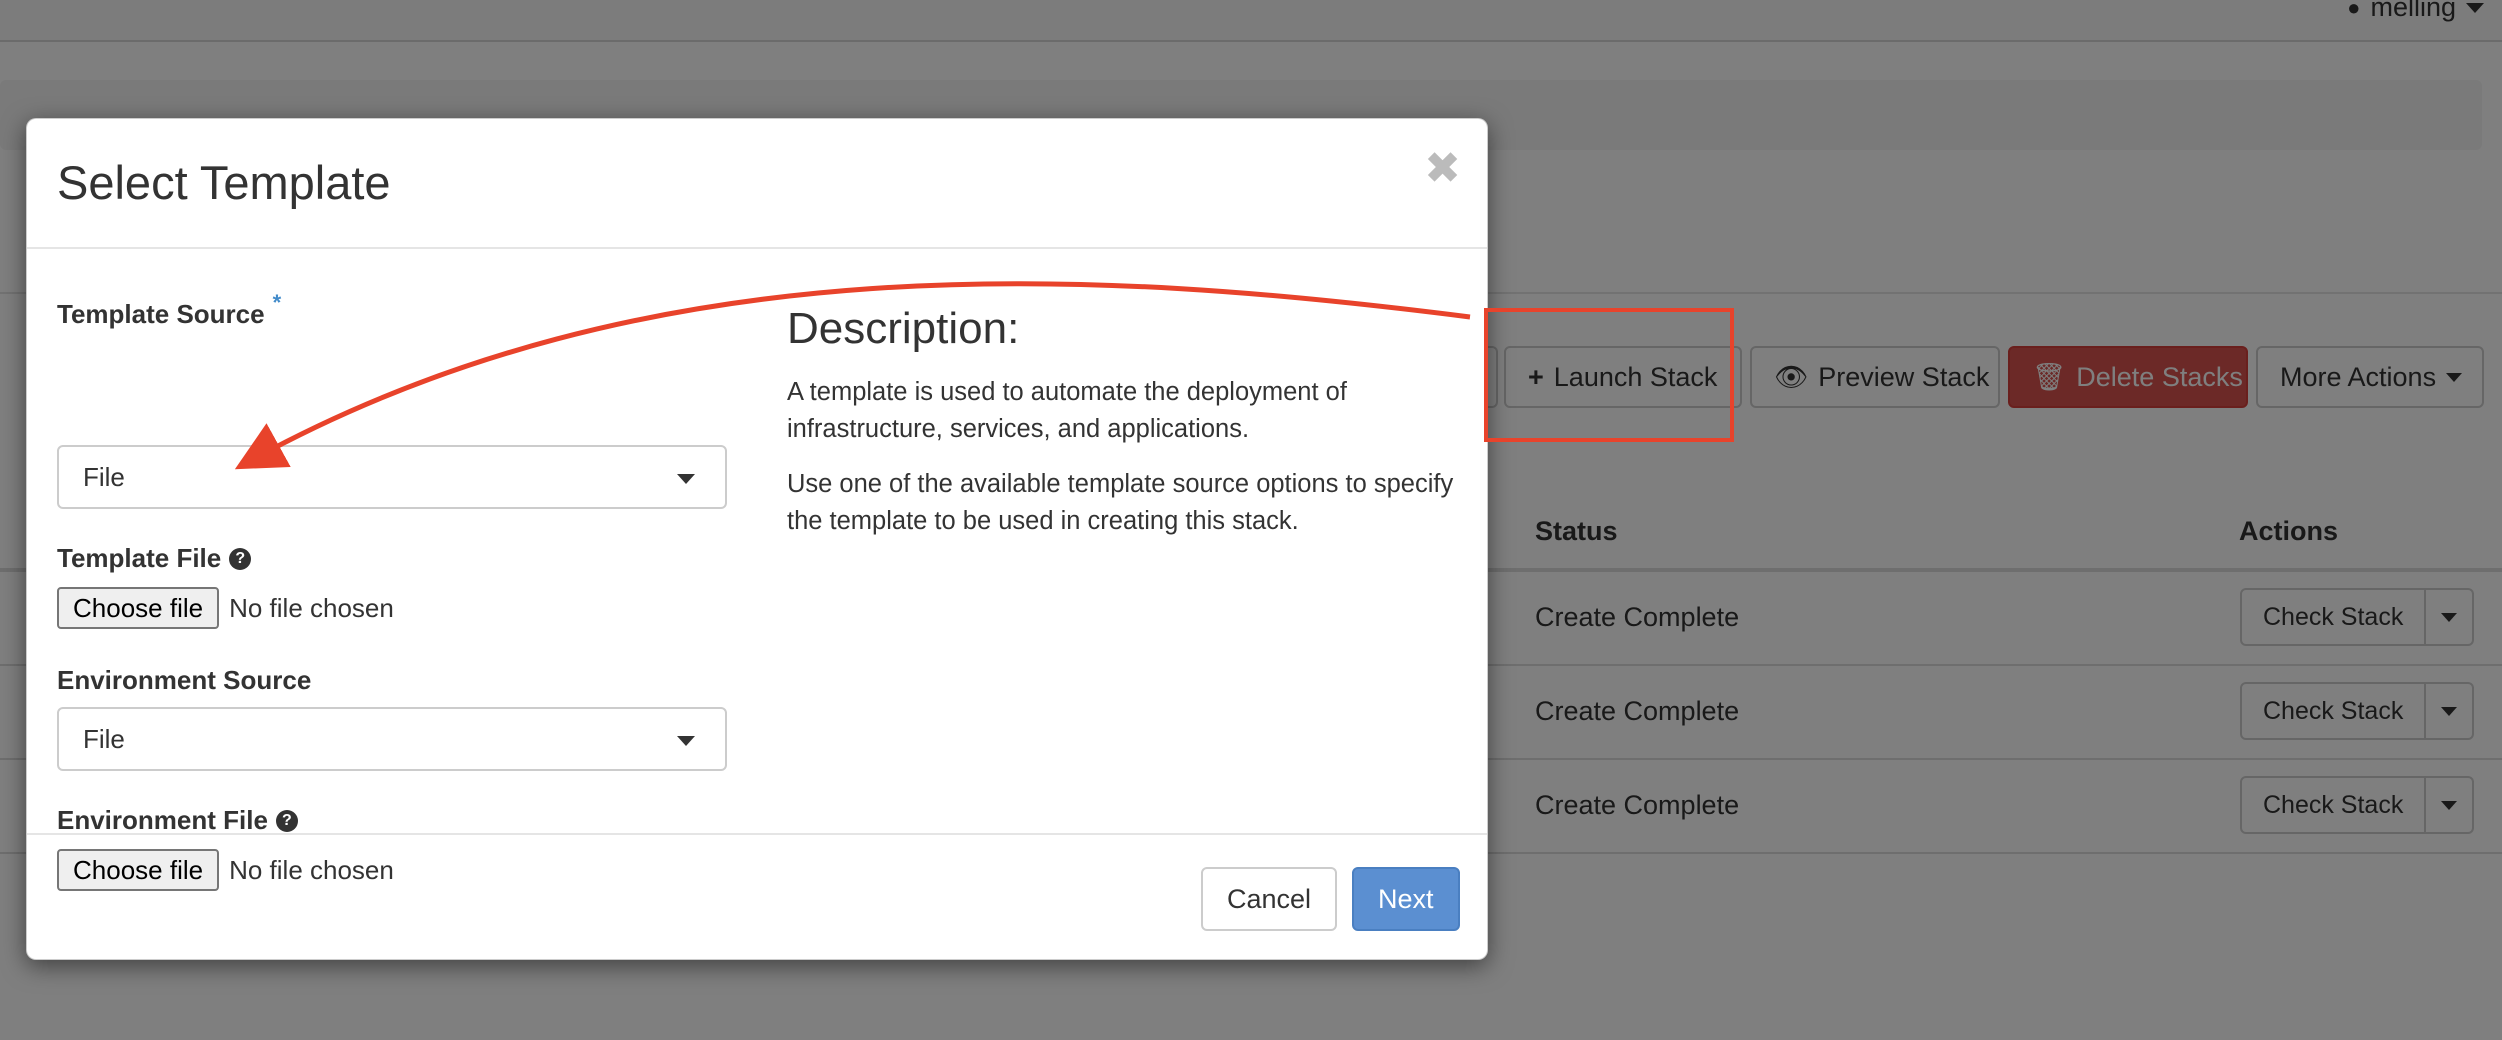  I want to click on annotation-arrow, so click(852, 375).